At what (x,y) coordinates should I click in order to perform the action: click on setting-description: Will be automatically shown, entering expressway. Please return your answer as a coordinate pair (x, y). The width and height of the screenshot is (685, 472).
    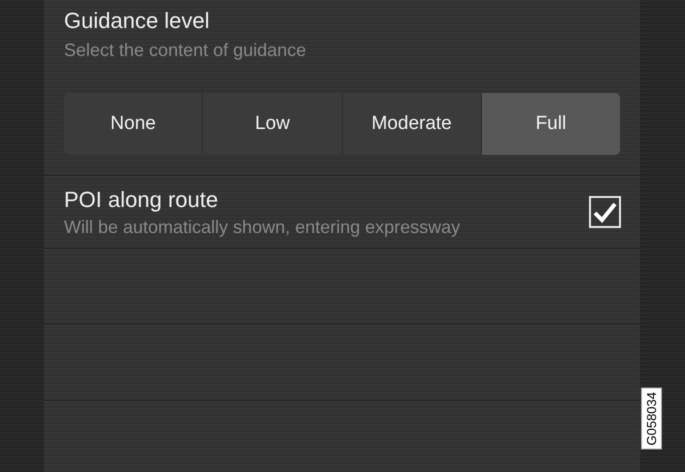
    Looking at the image, I should click on (262, 227).